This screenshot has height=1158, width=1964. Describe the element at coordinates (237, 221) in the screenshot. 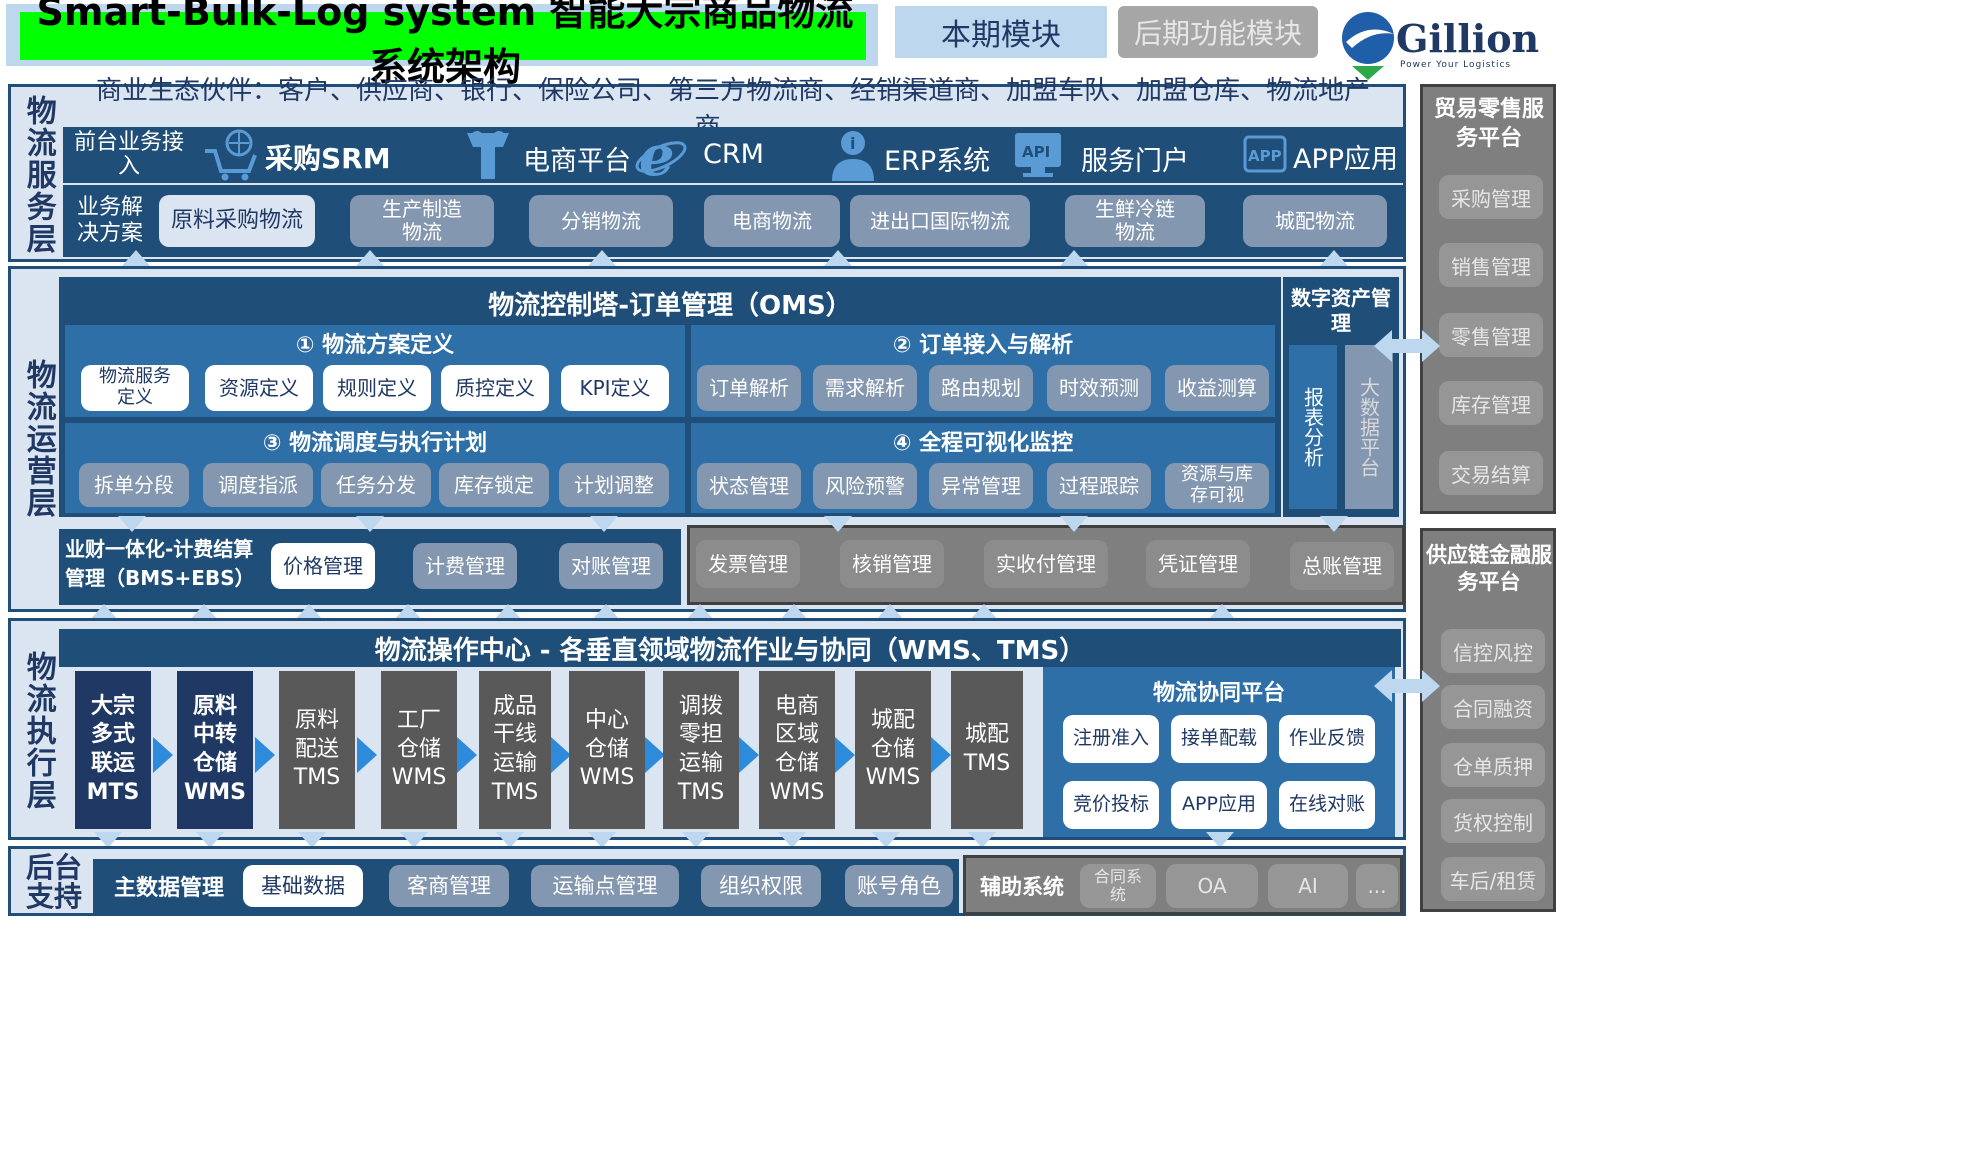

I see `solution-raw-material: 原料采购物流` at that location.